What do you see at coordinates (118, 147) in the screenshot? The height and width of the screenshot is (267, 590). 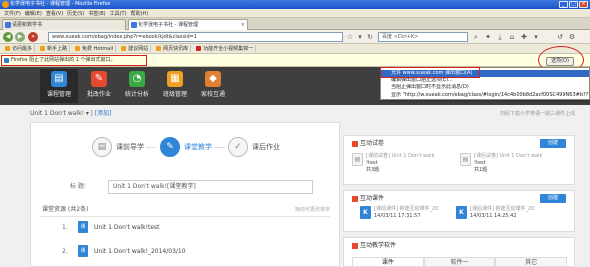 I see `step-pre-class: ▤ 课前导学` at bounding box center [118, 147].